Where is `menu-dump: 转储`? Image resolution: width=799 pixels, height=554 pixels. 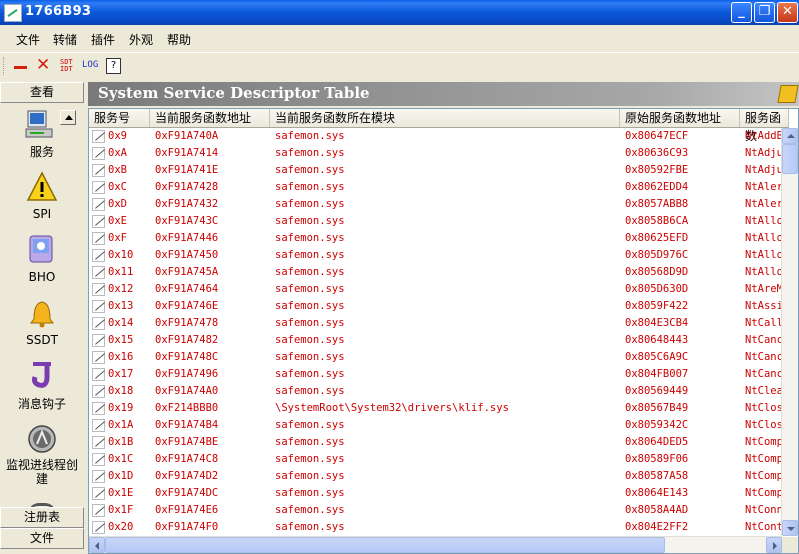 menu-dump: 转储 is located at coordinates (65, 39).